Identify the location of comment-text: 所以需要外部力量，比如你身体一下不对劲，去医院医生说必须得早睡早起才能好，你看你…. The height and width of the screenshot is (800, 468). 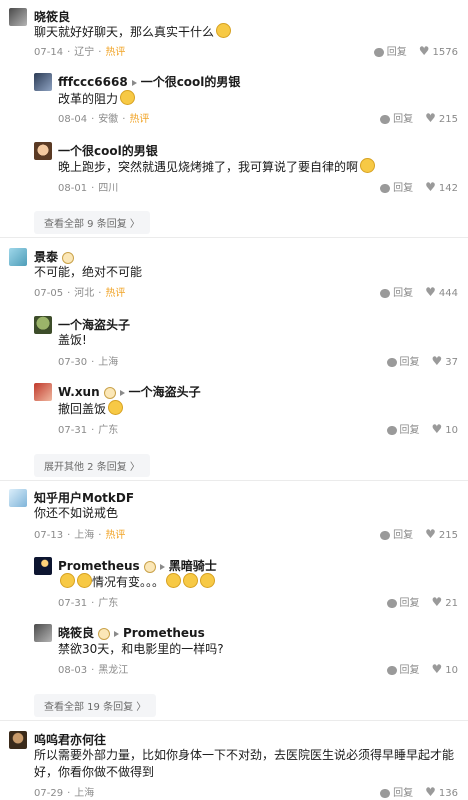
(244, 763).